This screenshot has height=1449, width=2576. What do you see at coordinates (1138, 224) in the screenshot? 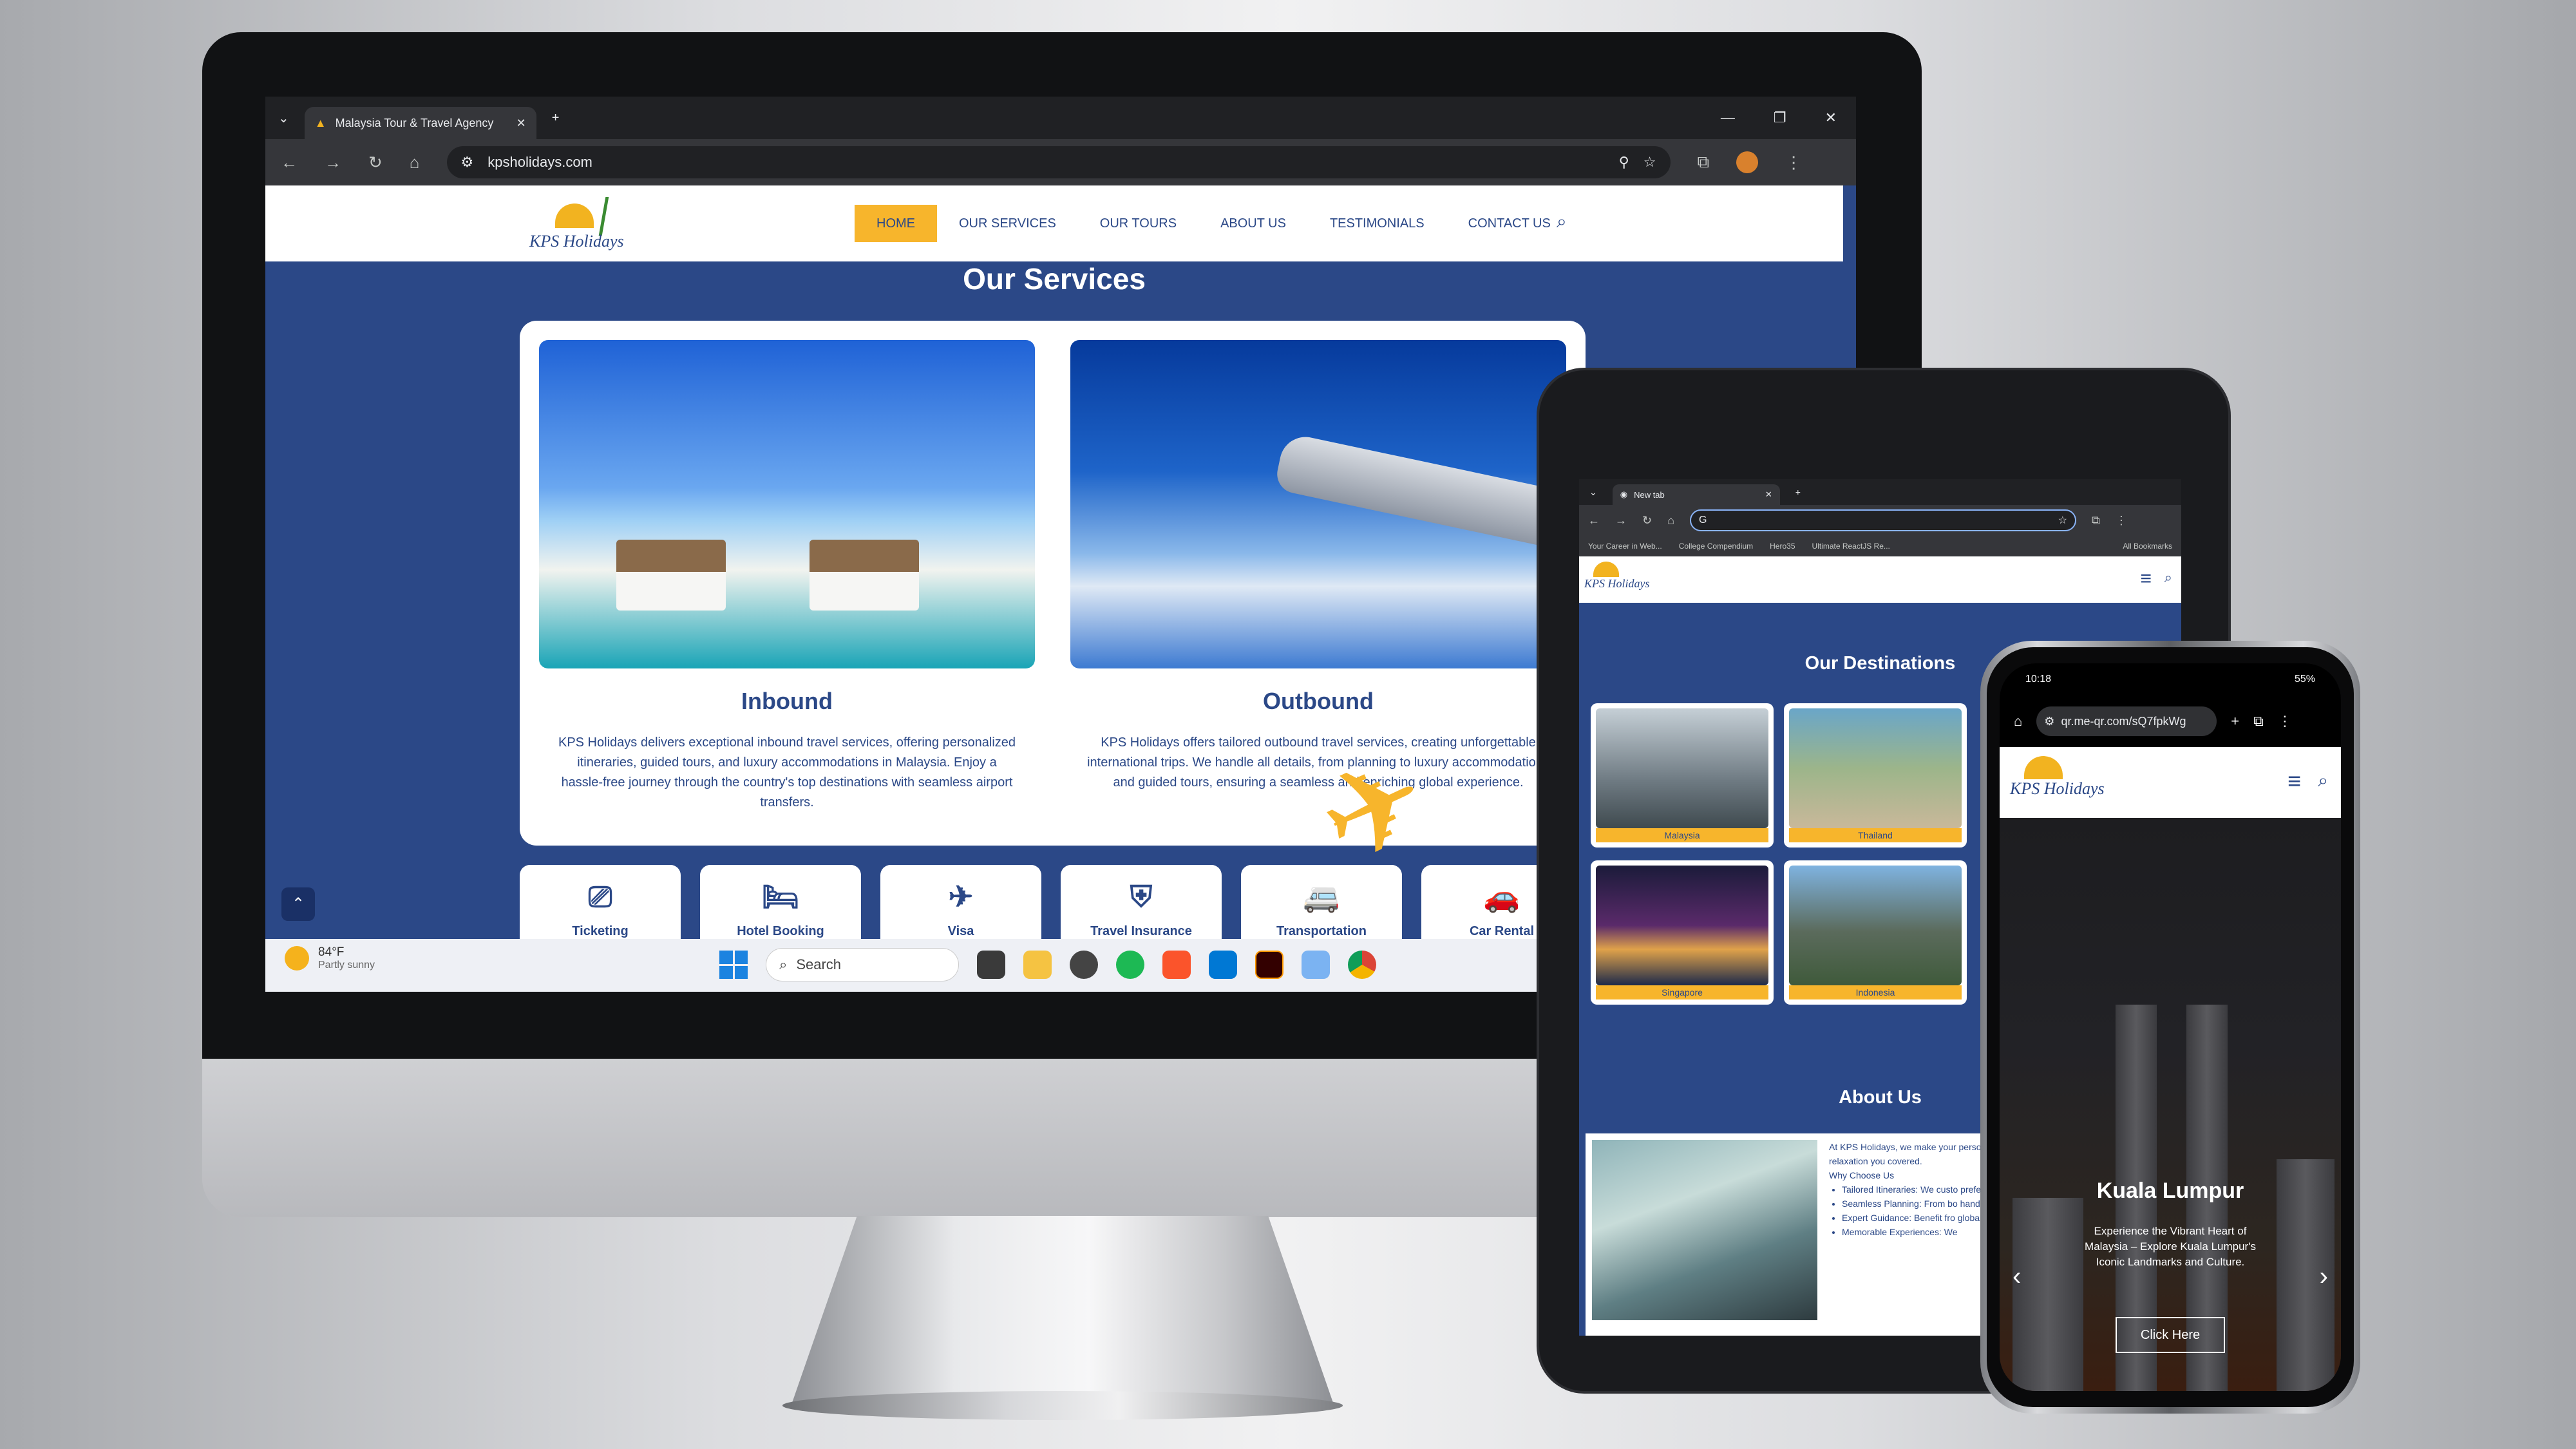
I see `menu-our-tours: OUR TOURS` at bounding box center [1138, 224].